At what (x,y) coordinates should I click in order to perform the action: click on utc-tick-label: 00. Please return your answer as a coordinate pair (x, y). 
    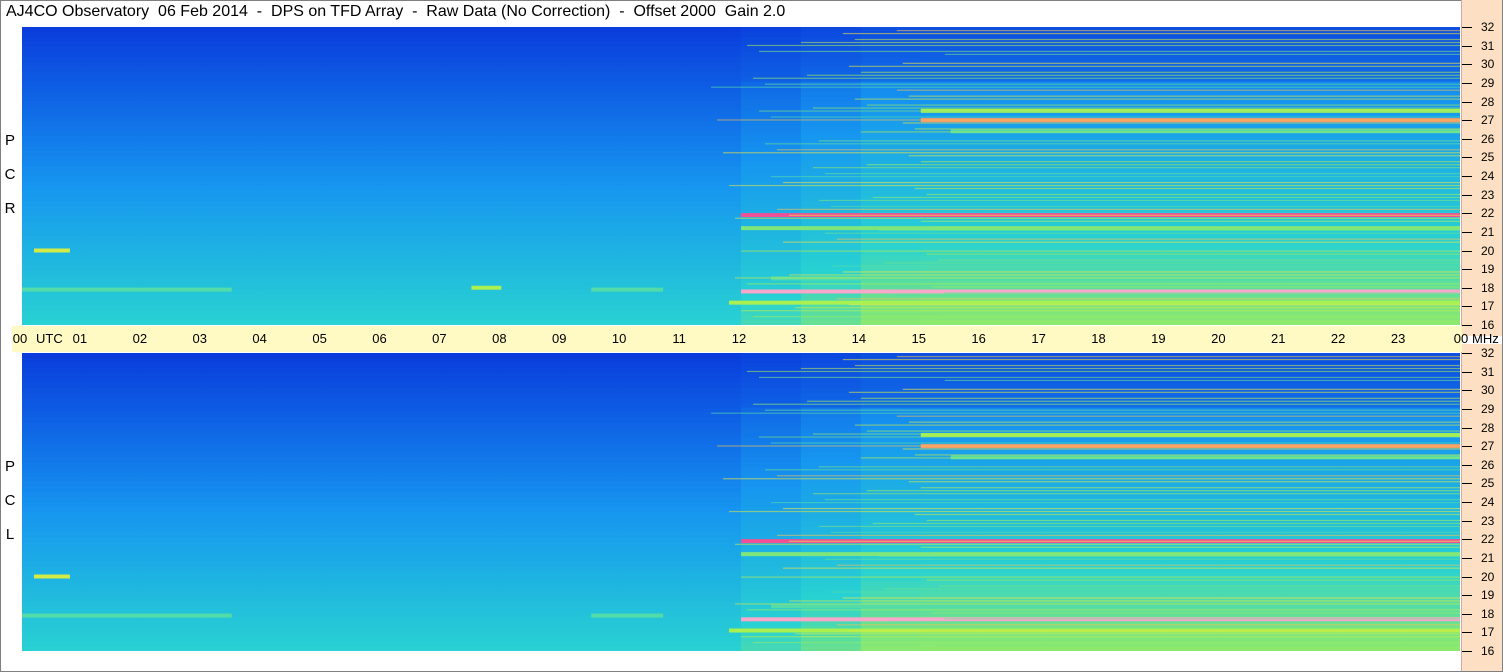
    Looking at the image, I should click on (20, 338).